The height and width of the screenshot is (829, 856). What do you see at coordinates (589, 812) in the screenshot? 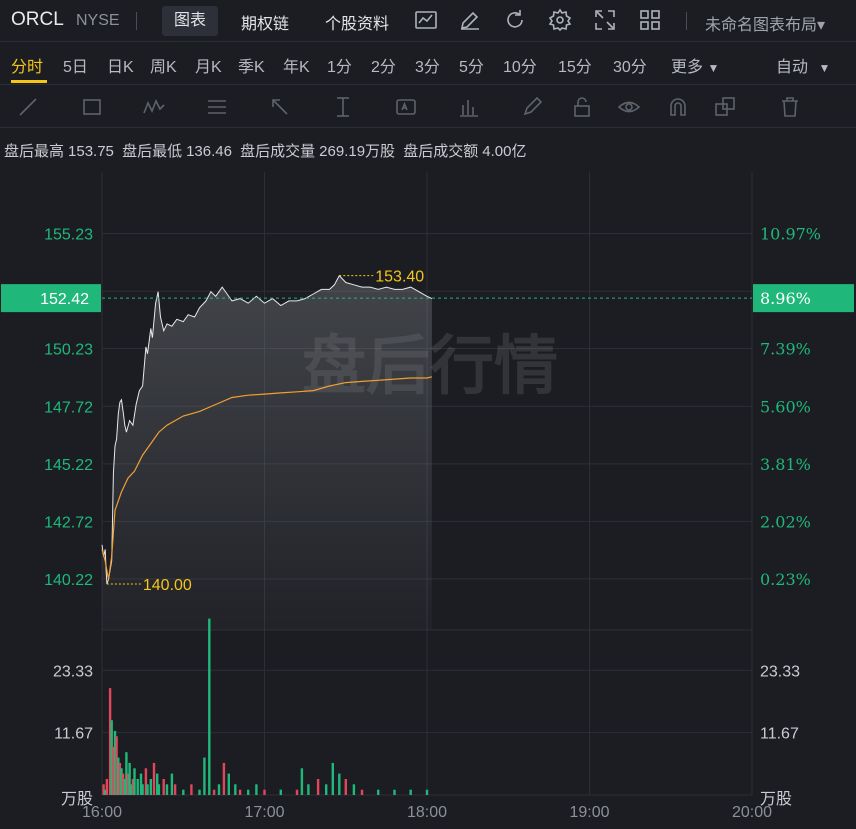
I see `x-tick-label: 19:00` at bounding box center [589, 812].